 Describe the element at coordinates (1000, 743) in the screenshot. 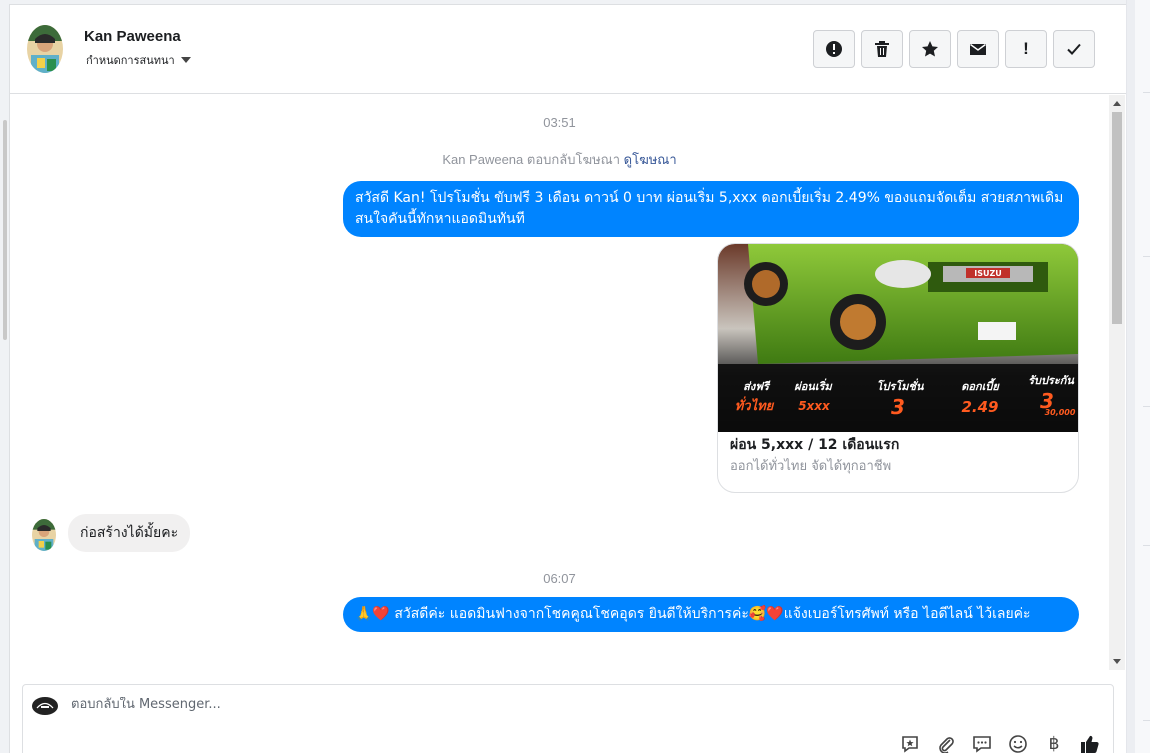

I see `composer-tools: ฿` at that location.